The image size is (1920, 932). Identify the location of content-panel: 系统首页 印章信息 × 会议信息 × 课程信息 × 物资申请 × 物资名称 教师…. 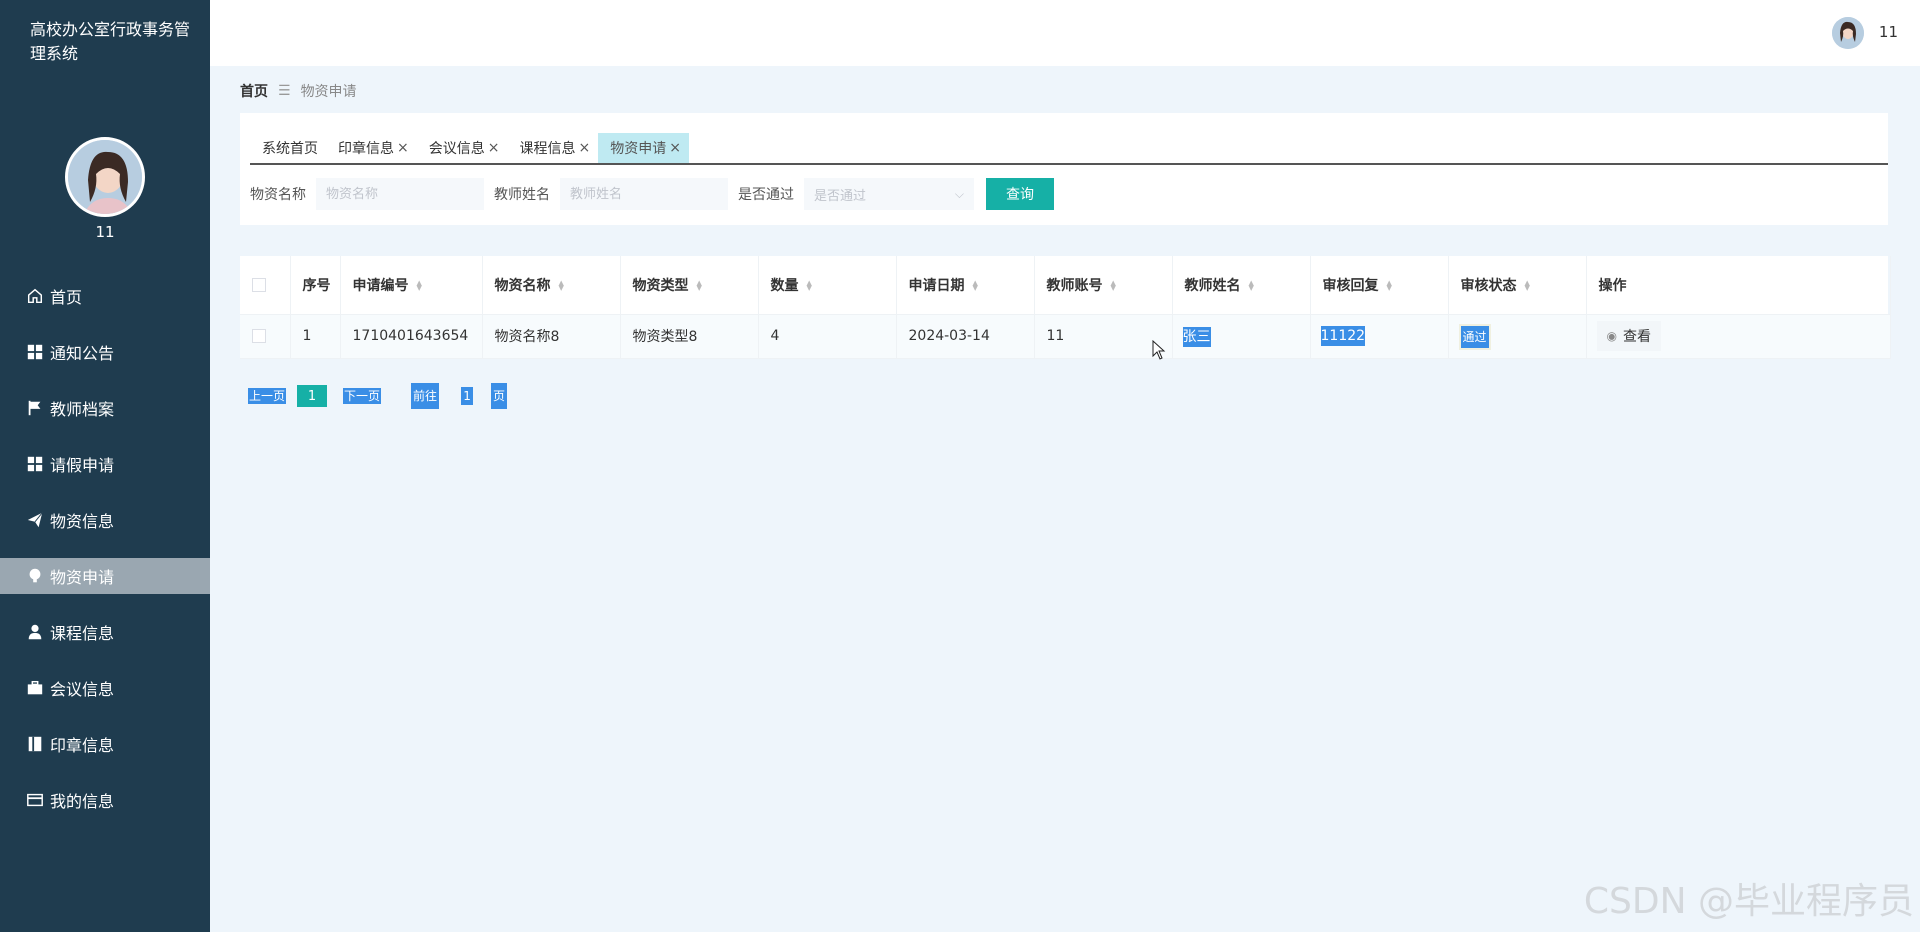
(1064, 169).